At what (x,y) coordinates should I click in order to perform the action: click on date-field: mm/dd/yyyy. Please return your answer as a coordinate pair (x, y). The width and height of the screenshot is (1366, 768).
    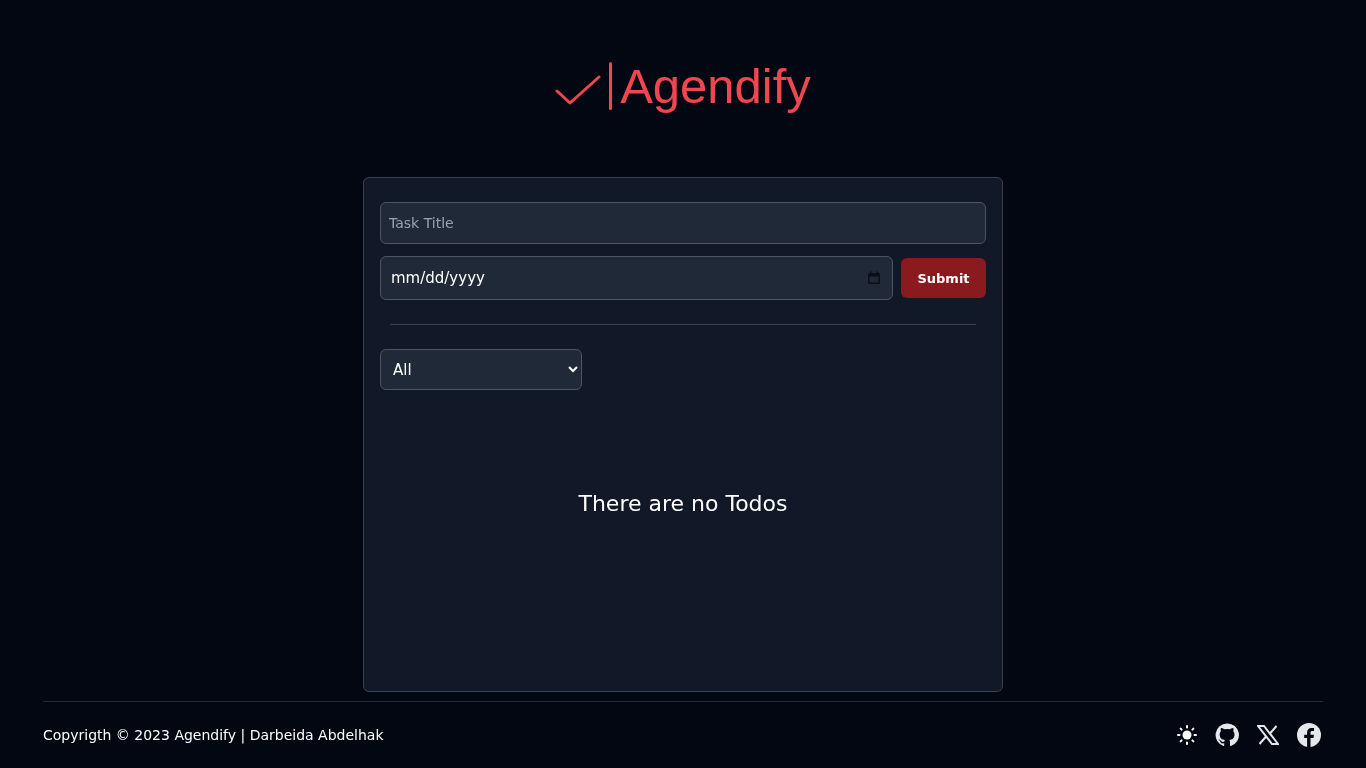
    Looking at the image, I should click on (636, 278).